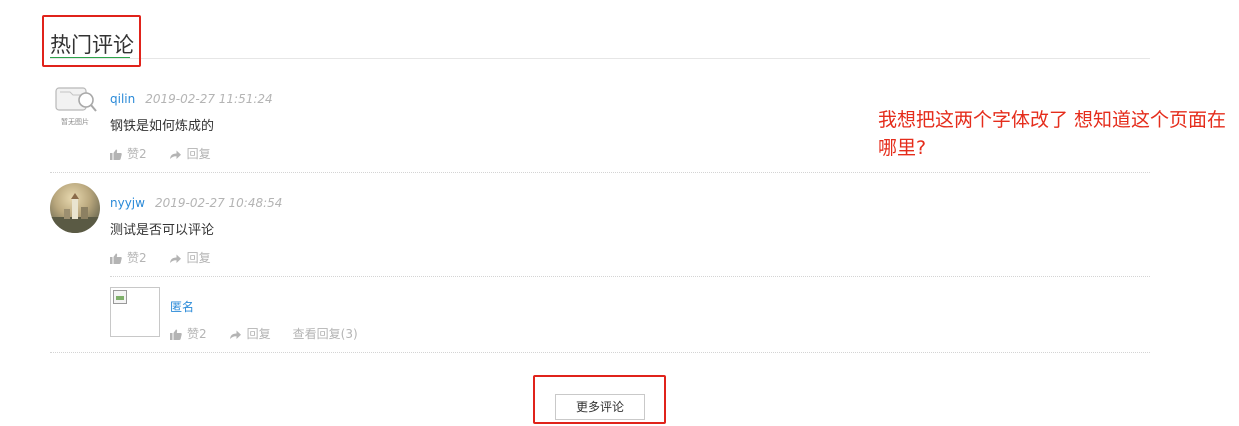 The height and width of the screenshot is (426, 1239). I want to click on comment-time: 2019-02-27 10:48:54, so click(218, 203).